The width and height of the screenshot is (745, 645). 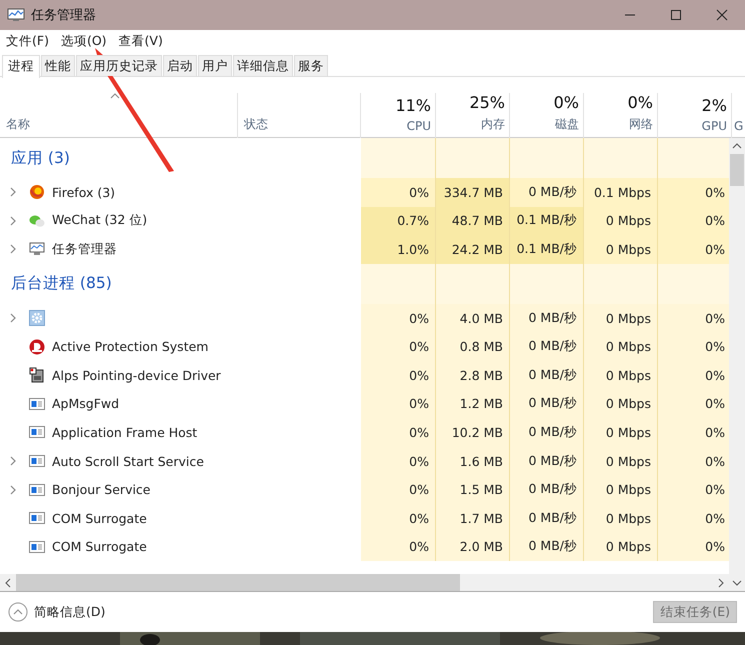 I want to click on tab: 服务, so click(x=311, y=65).